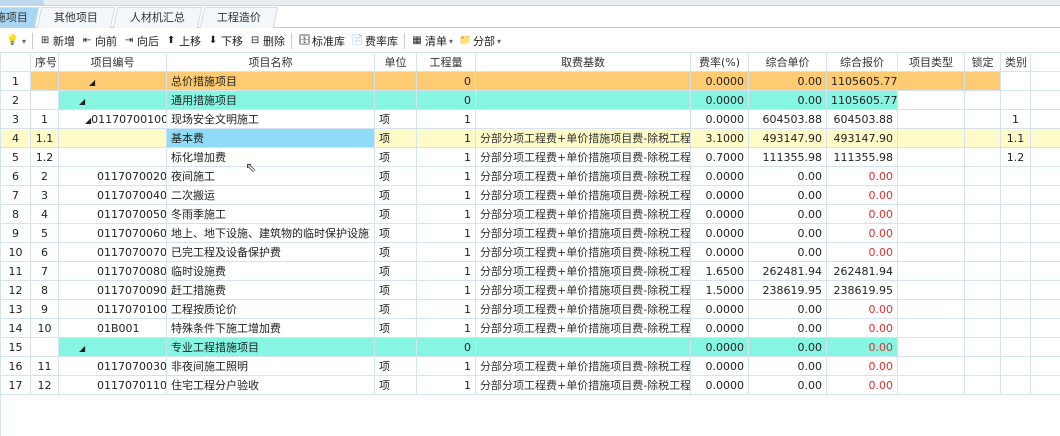 The image size is (1060, 436). I want to click on code-cell: 011707004001, so click(112, 195).